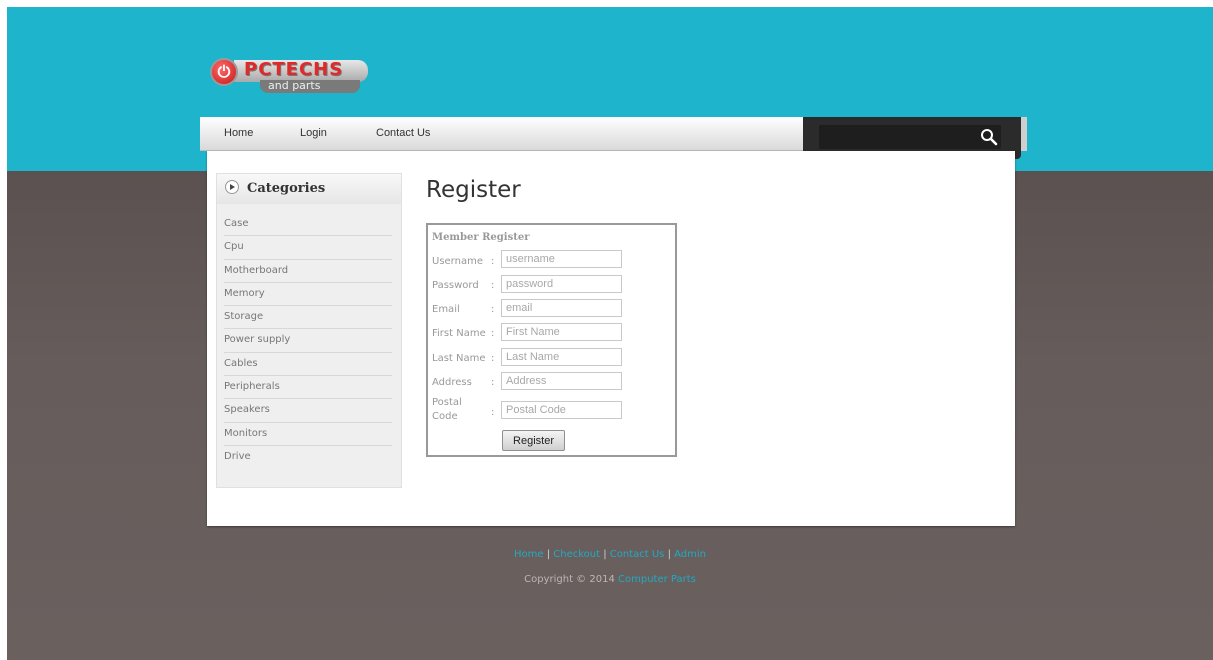  What do you see at coordinates (561, 259) in the screenshot?
I see `username-field` at bounding box center [561, 259].